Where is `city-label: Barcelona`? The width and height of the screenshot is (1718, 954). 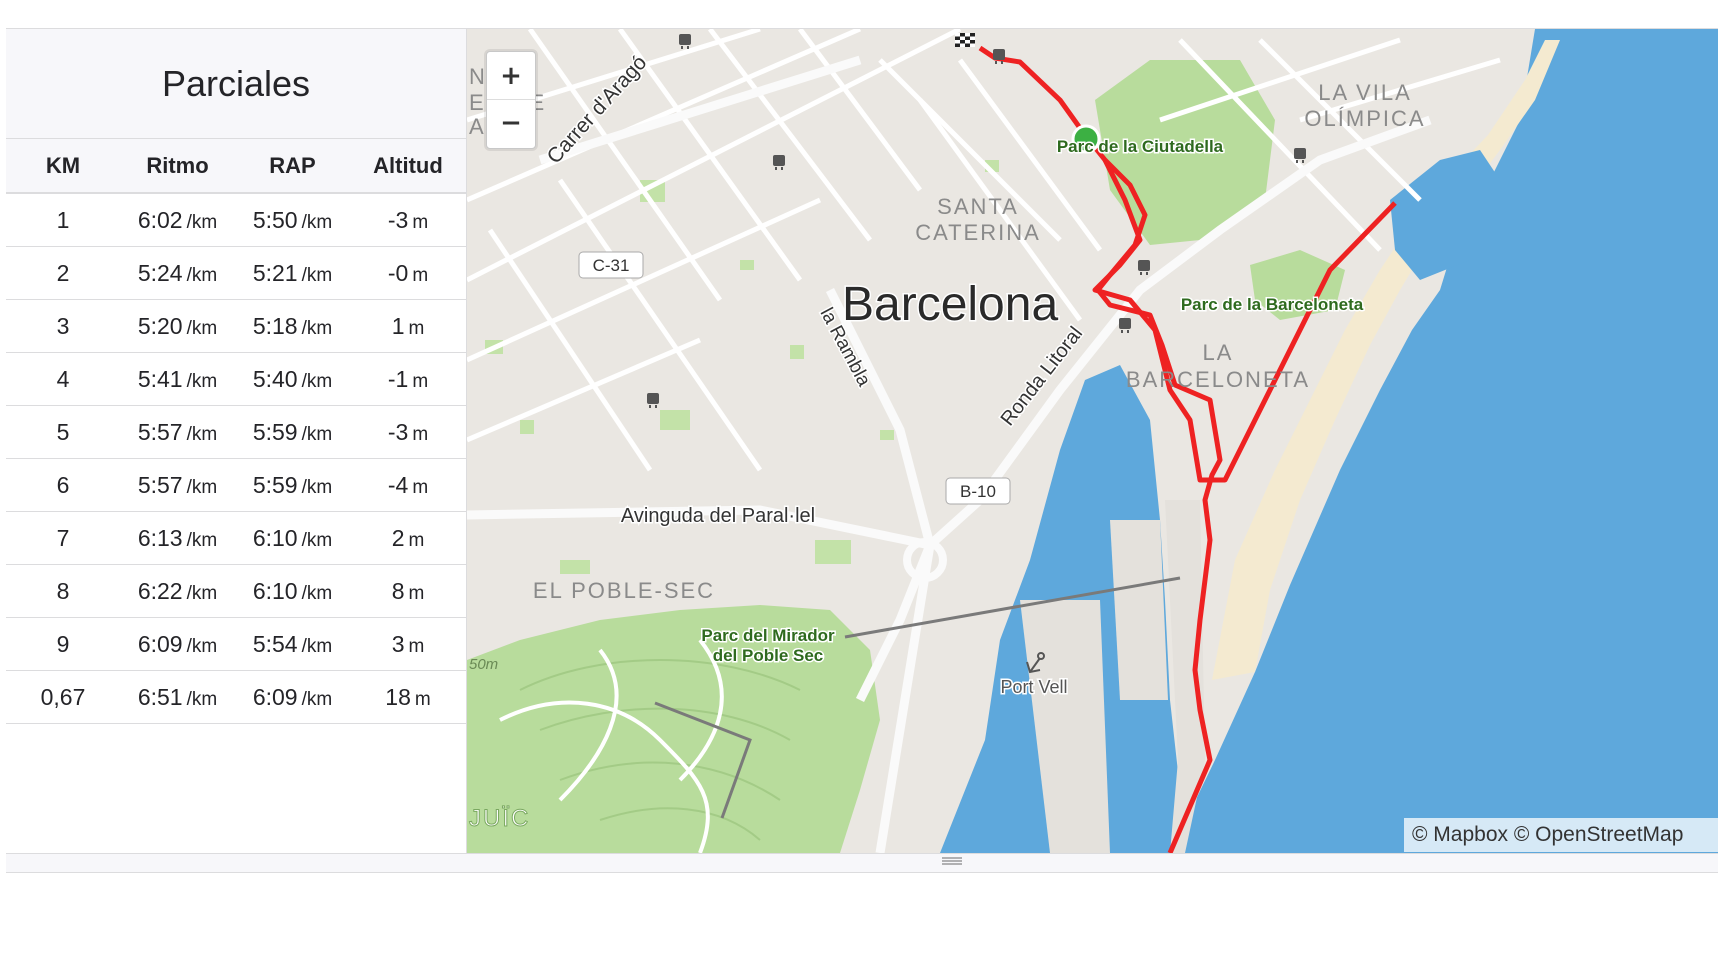 city-label: Barcelona is located at coordinates (950, 304).